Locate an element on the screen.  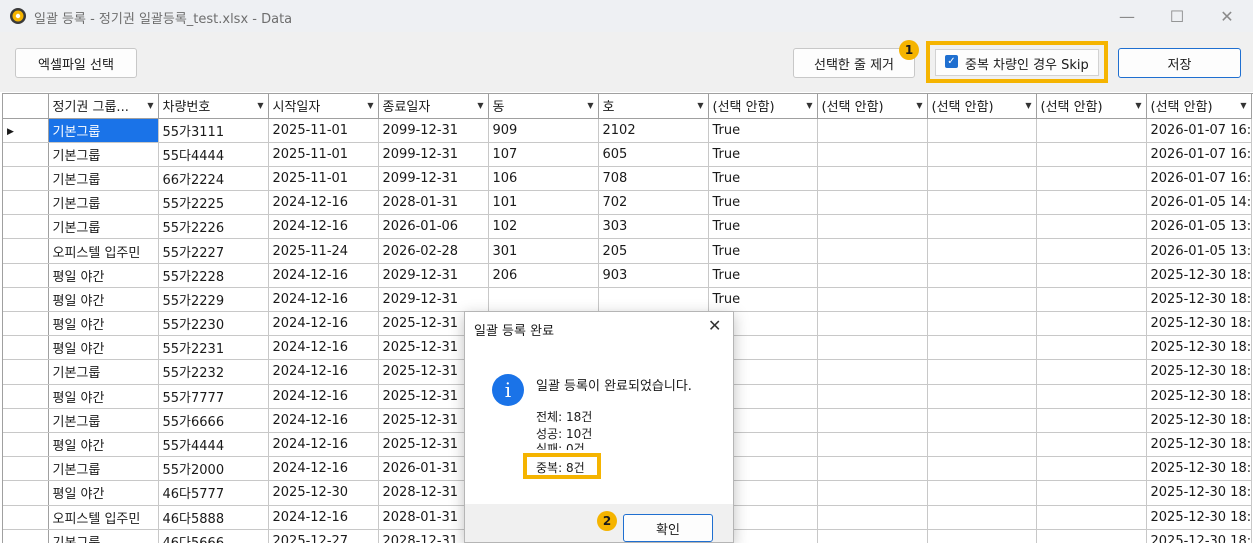
column-header: 차량번호 ▼ is located at coordinates (213, 106).